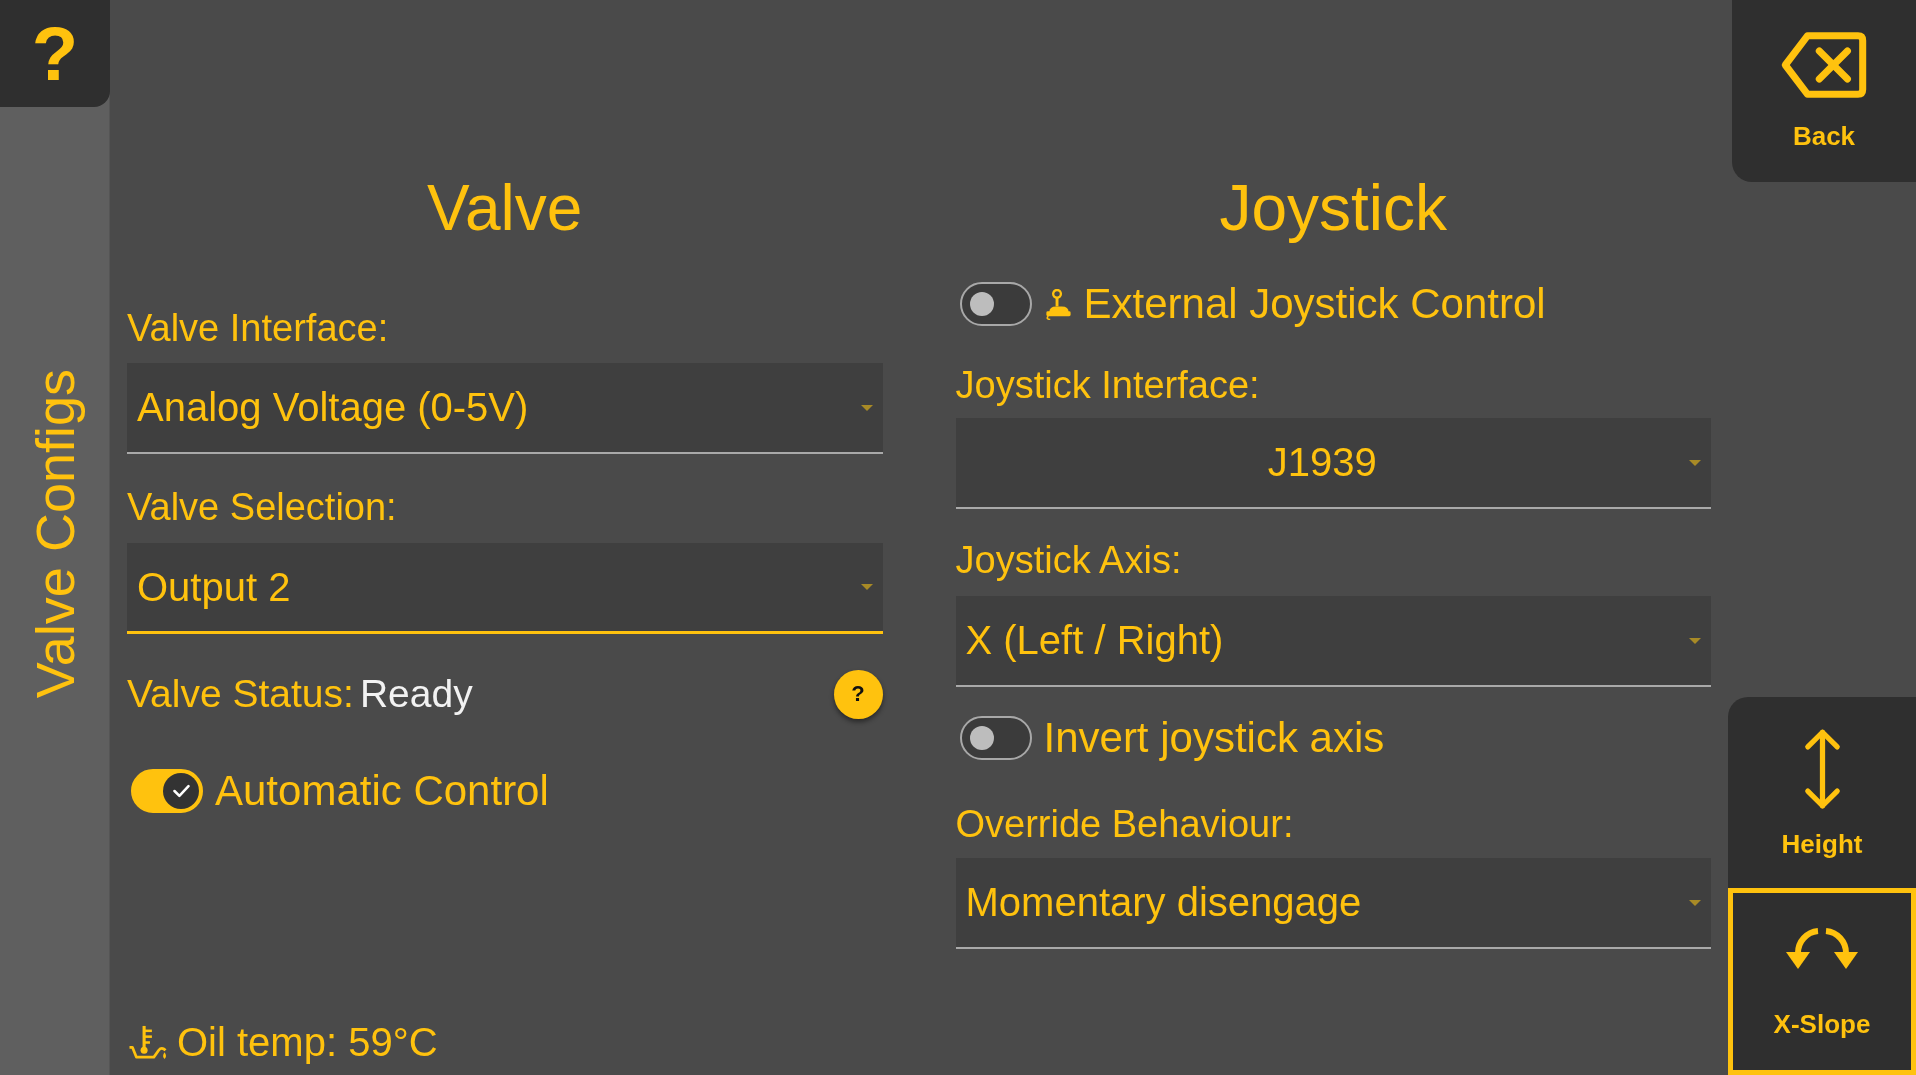 This screenshot has height=1075, width=1916. What do you see at coordinates (1822, 792) in the screenshot?
I see `nav-tab: Height` at bounding box center [1822, 792].